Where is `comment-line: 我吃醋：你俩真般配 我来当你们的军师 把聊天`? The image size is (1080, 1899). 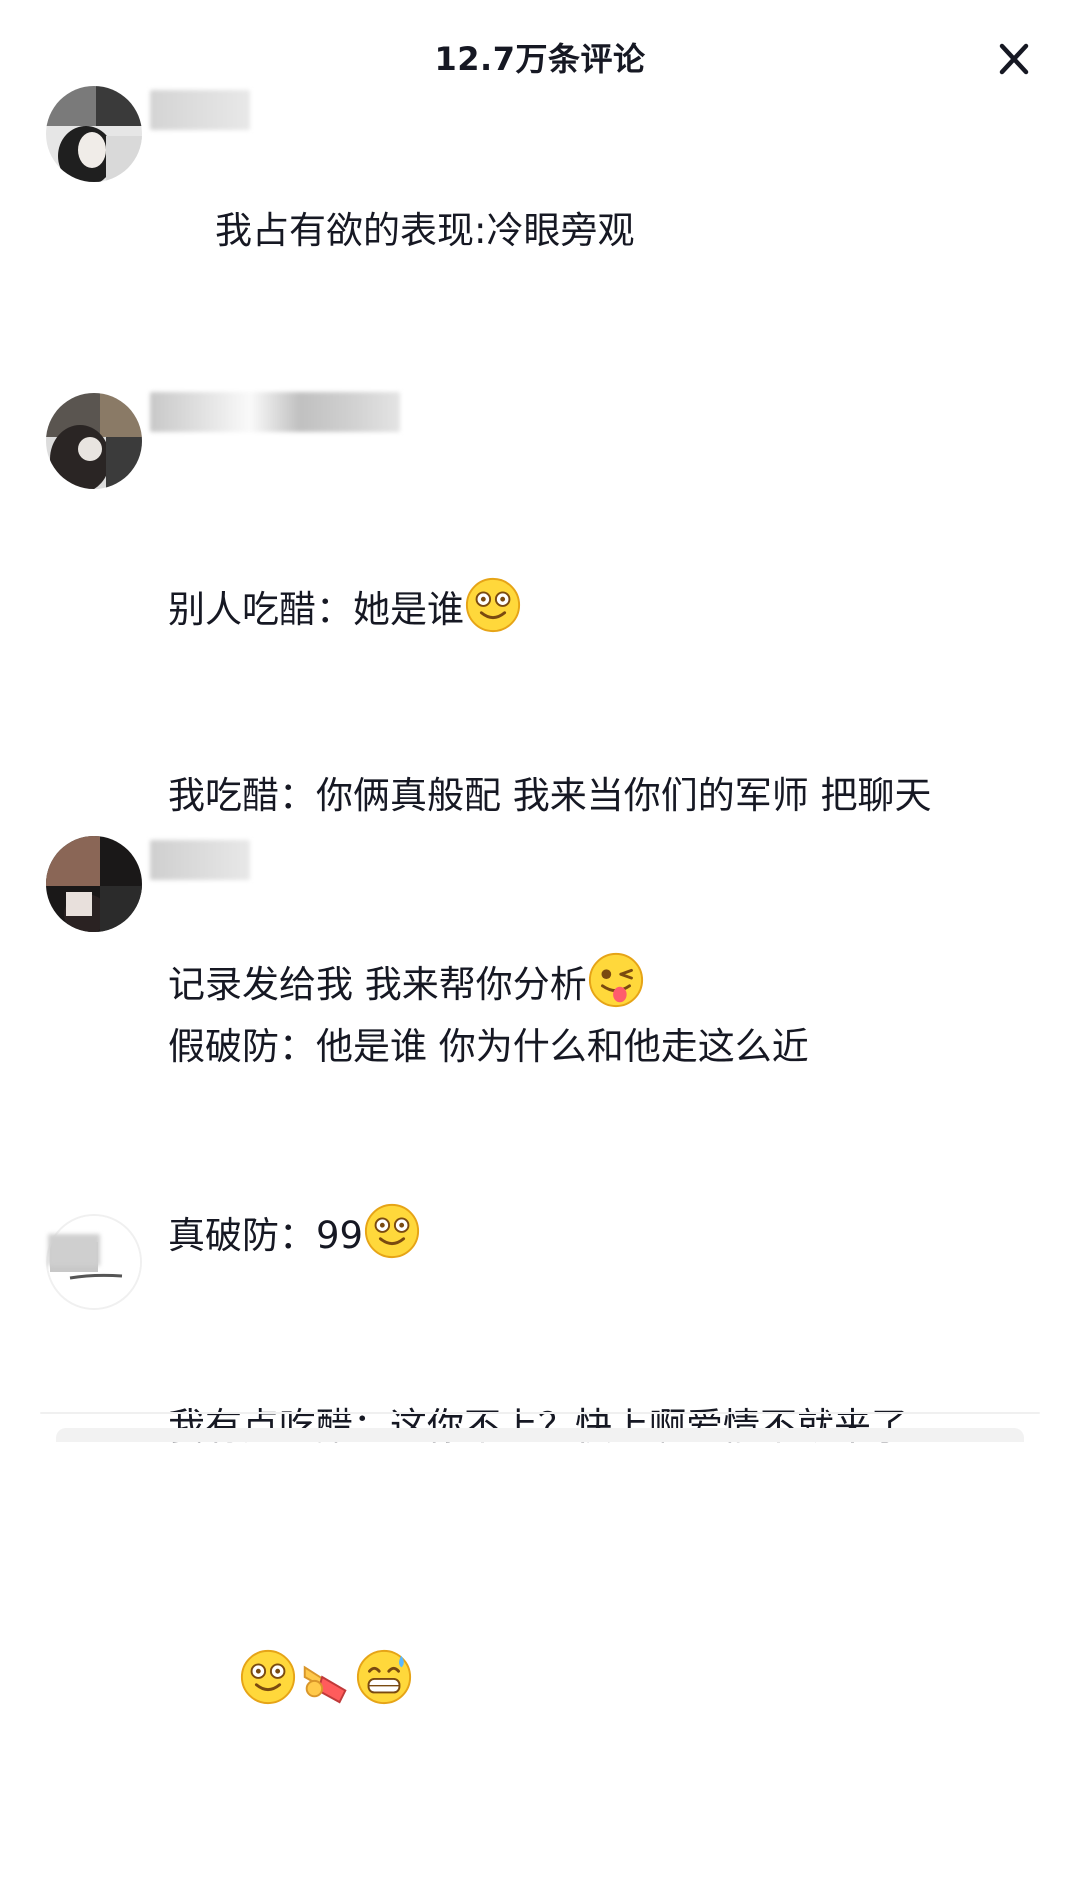 comment-line: 我吃醋：你俩真般配 我来当你们的军师 把聊天 is located at coordinates (550, 795).